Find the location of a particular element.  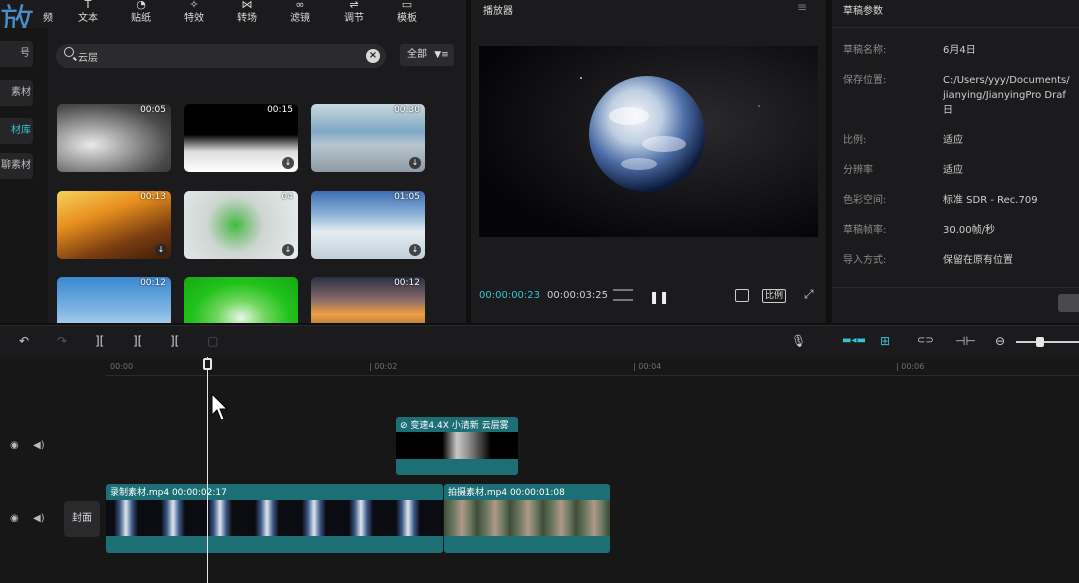

split-right-icon: ][ is located at coordinates (174, 341).